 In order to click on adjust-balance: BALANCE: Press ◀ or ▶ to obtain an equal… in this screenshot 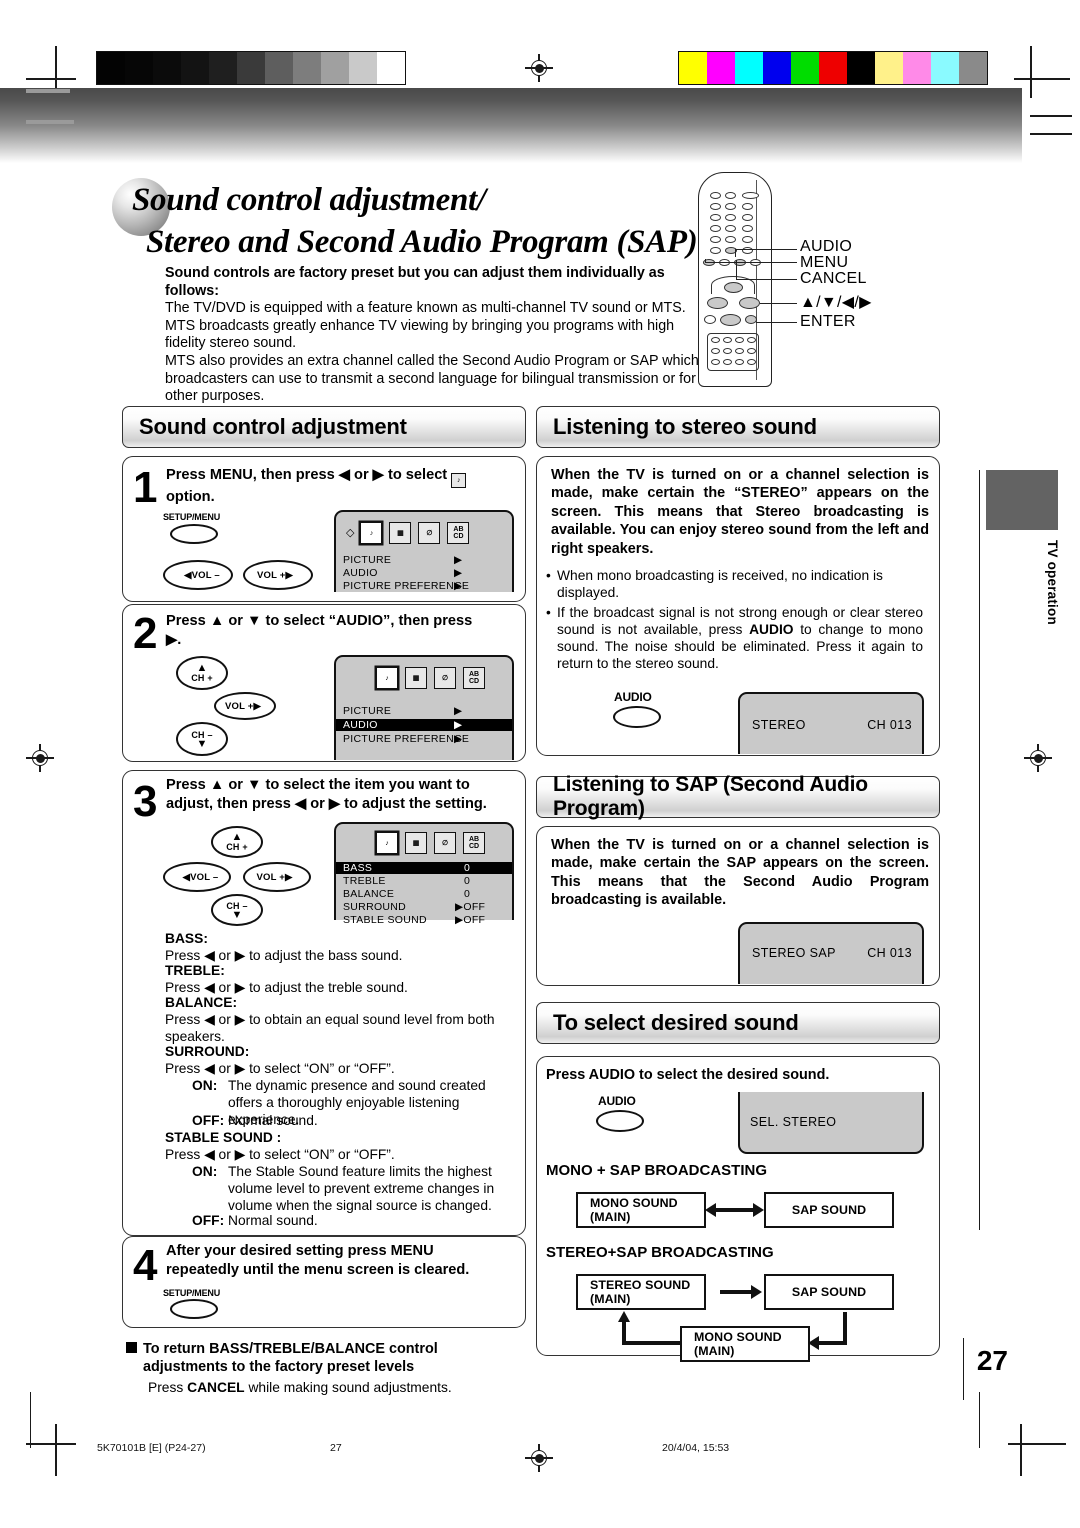, I will do `click(340, 1019)`.